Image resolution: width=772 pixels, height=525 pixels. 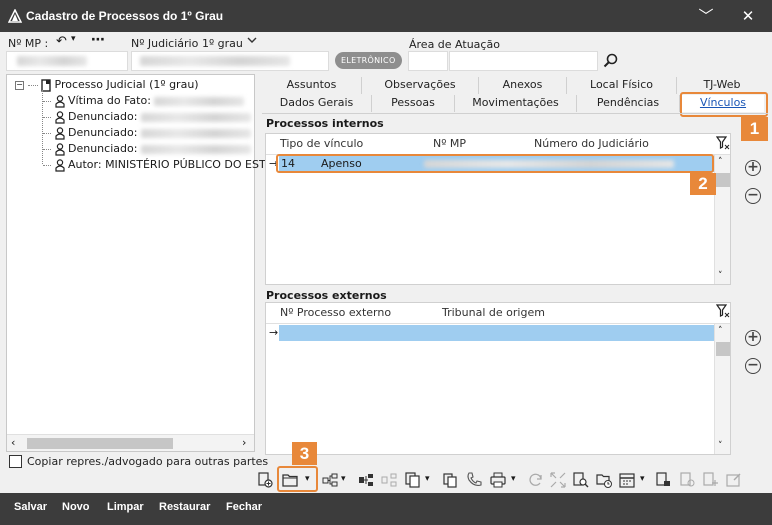 I want to click on link-process-icon, so click(x=366, y=480).